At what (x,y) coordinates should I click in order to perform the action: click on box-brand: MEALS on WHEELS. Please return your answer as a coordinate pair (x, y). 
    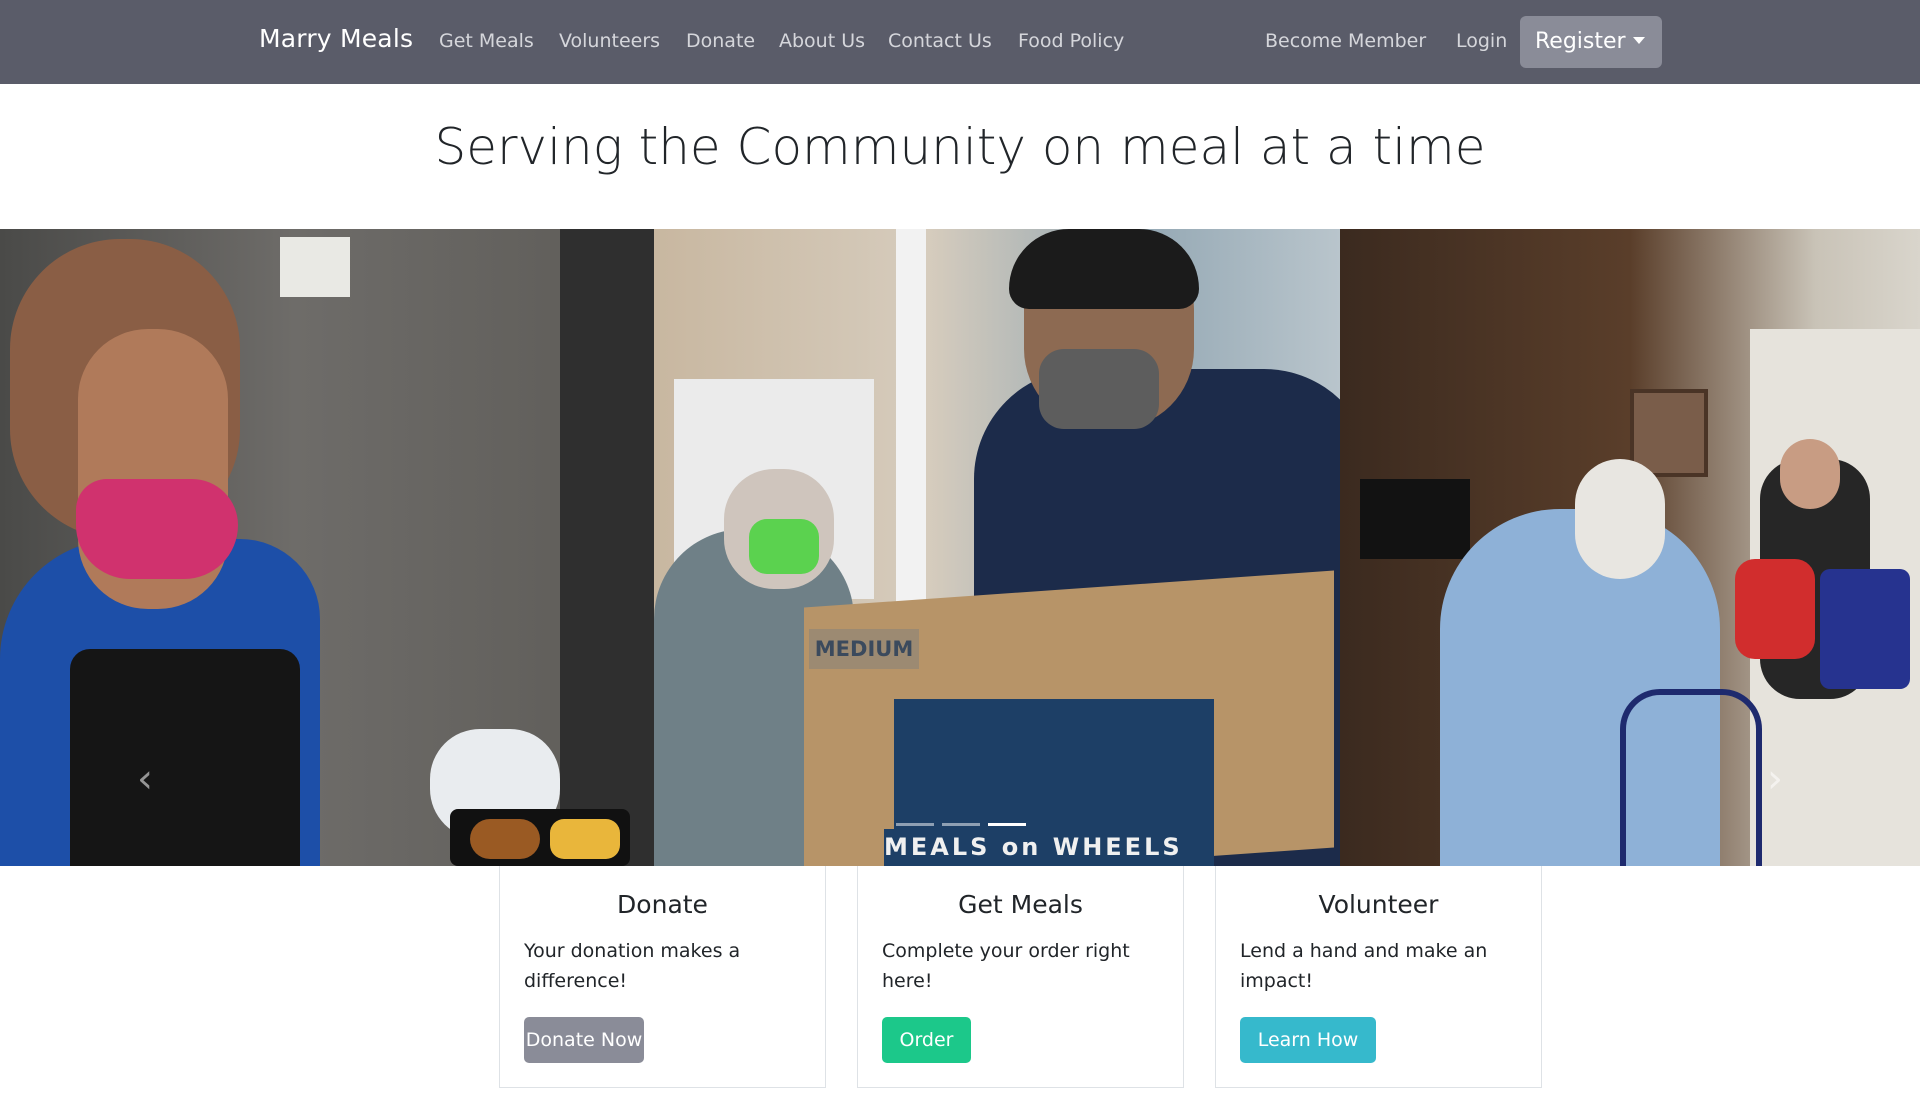
    Looking at the image, I should click on (1049, 847).